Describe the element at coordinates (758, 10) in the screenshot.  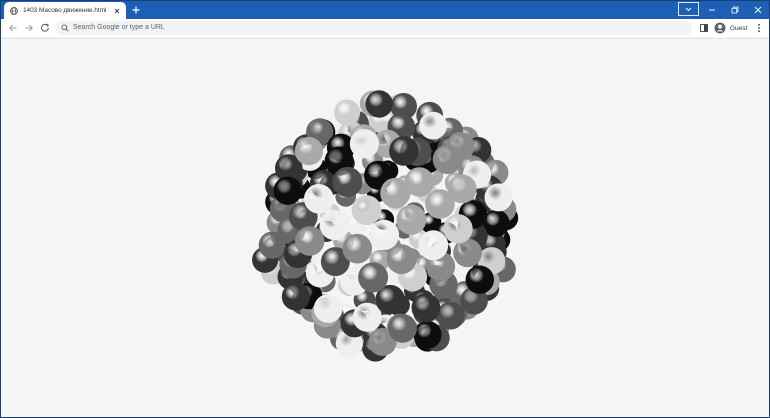
I see `close-window-icon` at that location.